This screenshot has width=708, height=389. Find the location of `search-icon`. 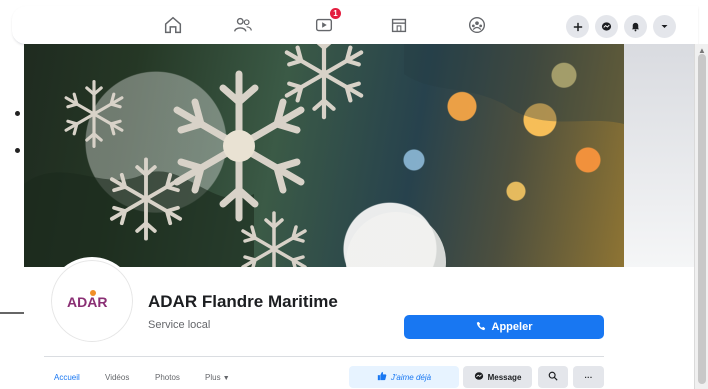

search-icon is located at coordinates (553, 377).